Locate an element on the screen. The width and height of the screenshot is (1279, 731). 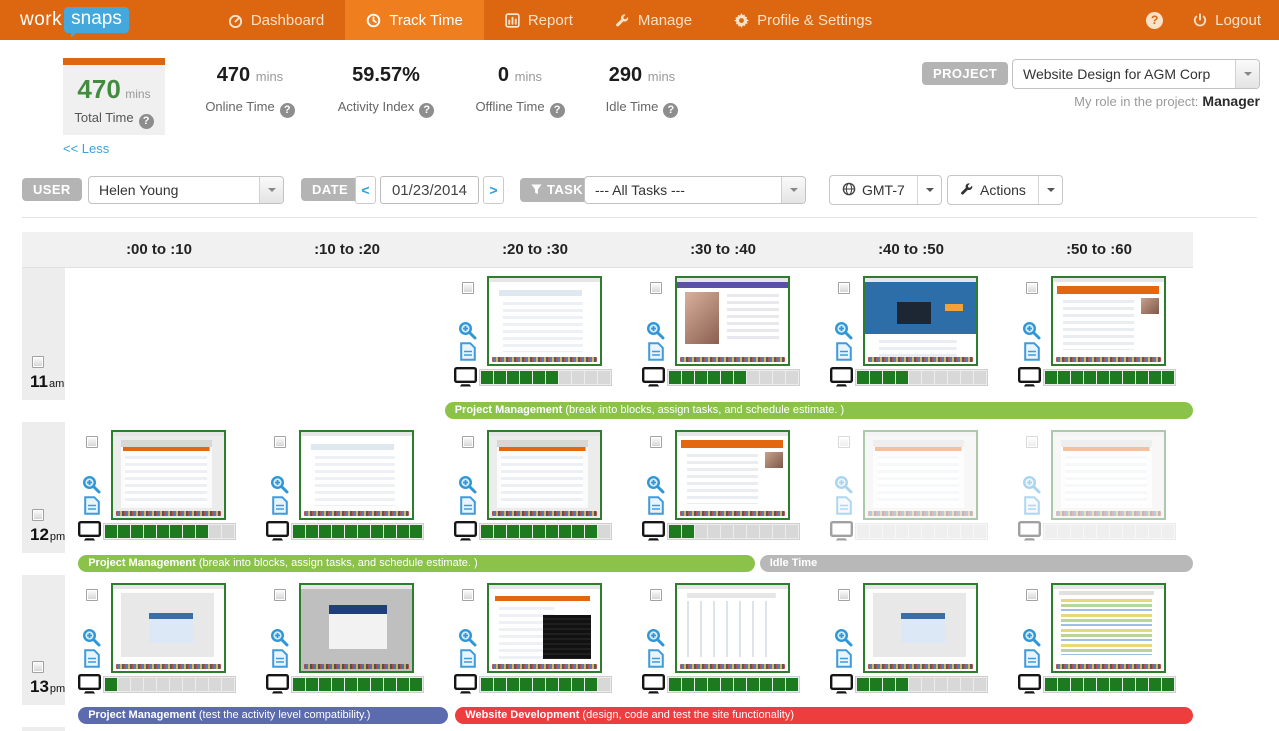
nav-manage: Manage is located at coordinates (653, 20).